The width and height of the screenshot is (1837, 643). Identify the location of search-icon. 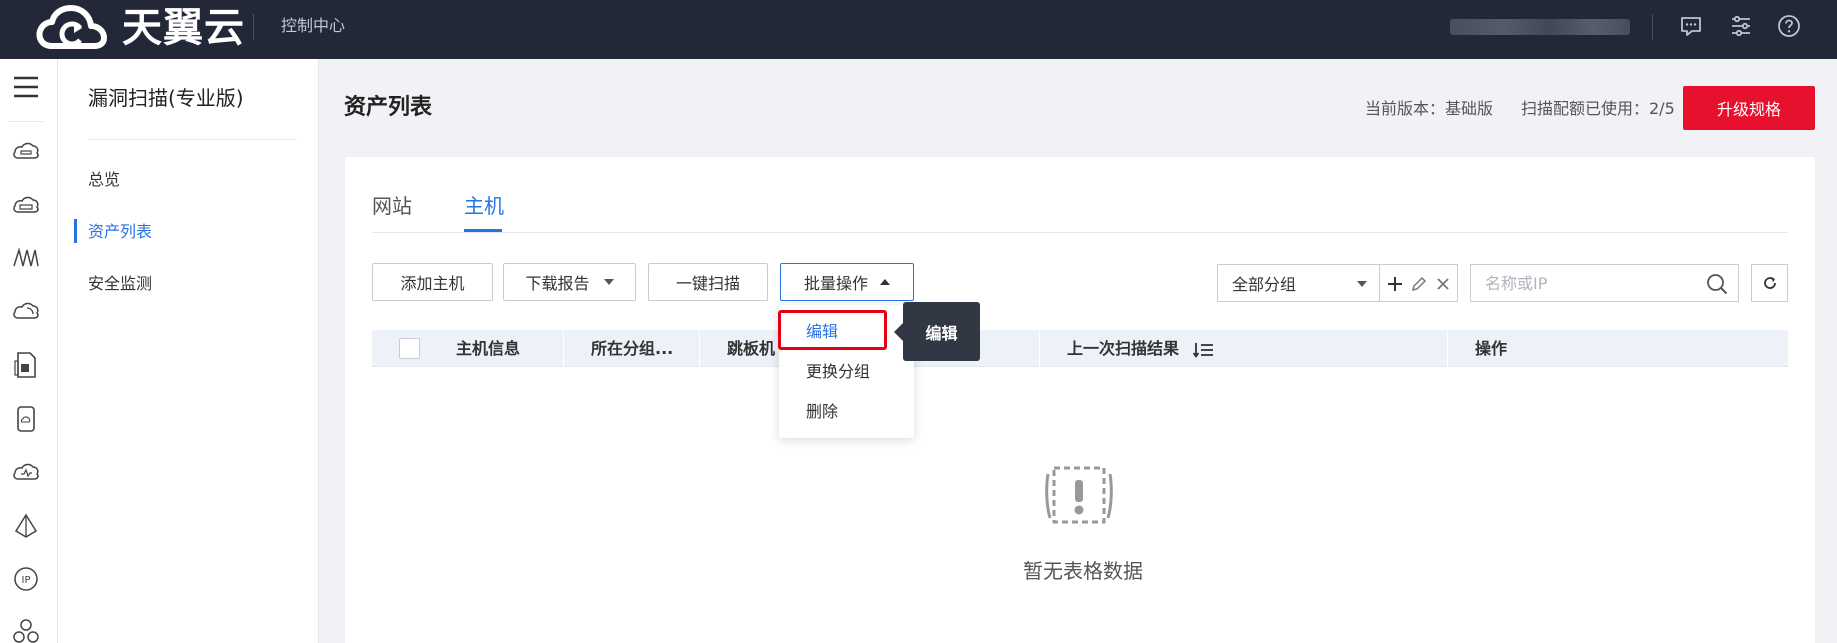
(1717, 284).